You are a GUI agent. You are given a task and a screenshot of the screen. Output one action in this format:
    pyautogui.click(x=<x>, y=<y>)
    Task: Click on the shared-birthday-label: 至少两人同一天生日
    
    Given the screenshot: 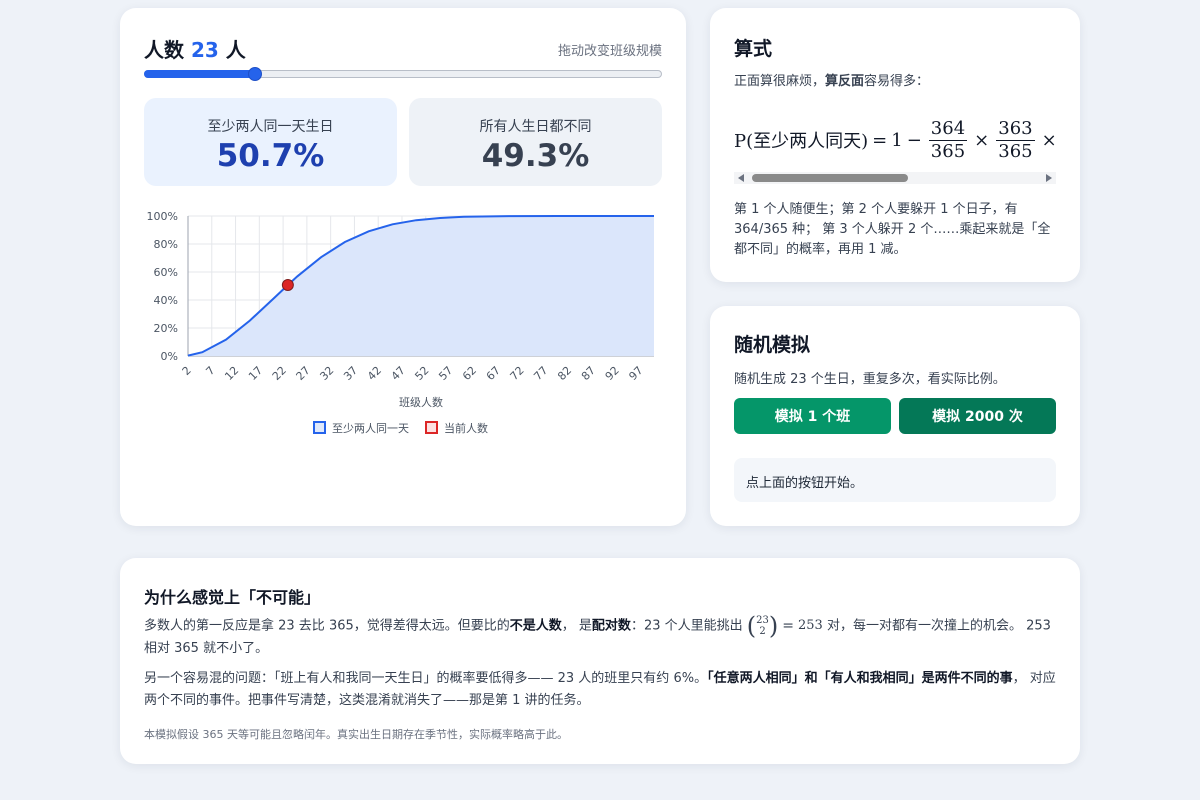 What is the action you would take?
    pyautogui.click(x=270, y=127)
    